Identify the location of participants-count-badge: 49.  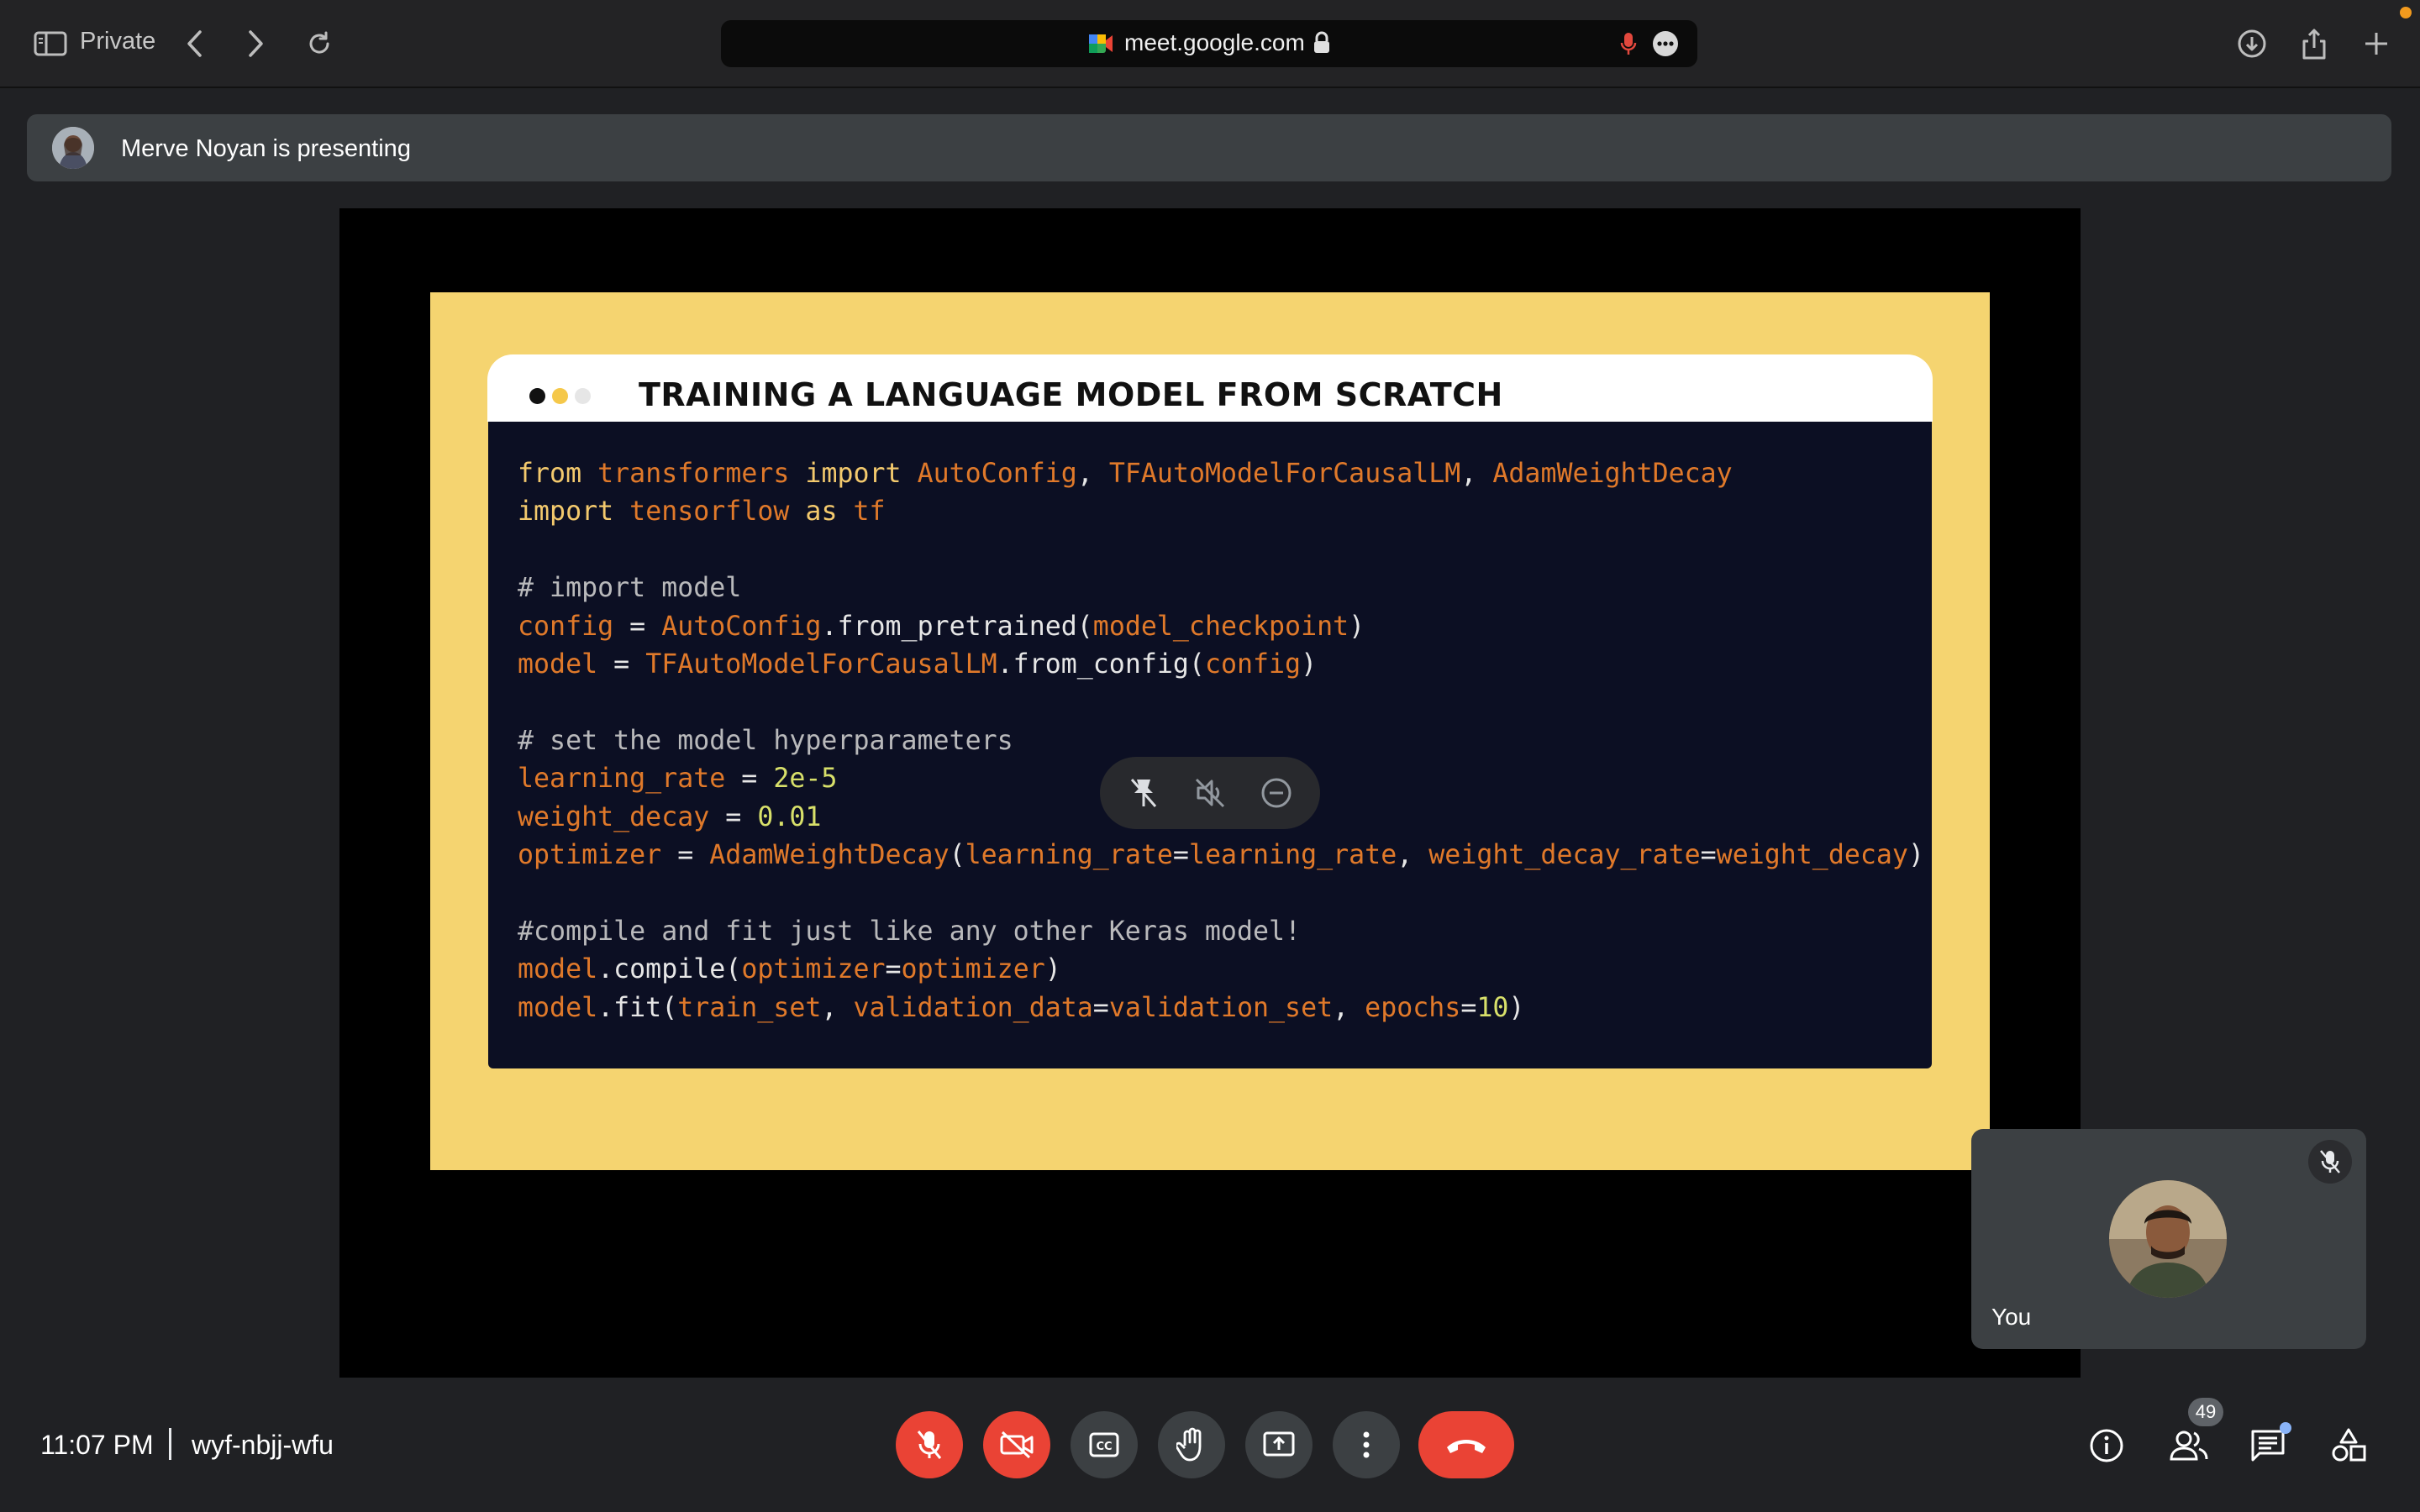
(2206, 1412).